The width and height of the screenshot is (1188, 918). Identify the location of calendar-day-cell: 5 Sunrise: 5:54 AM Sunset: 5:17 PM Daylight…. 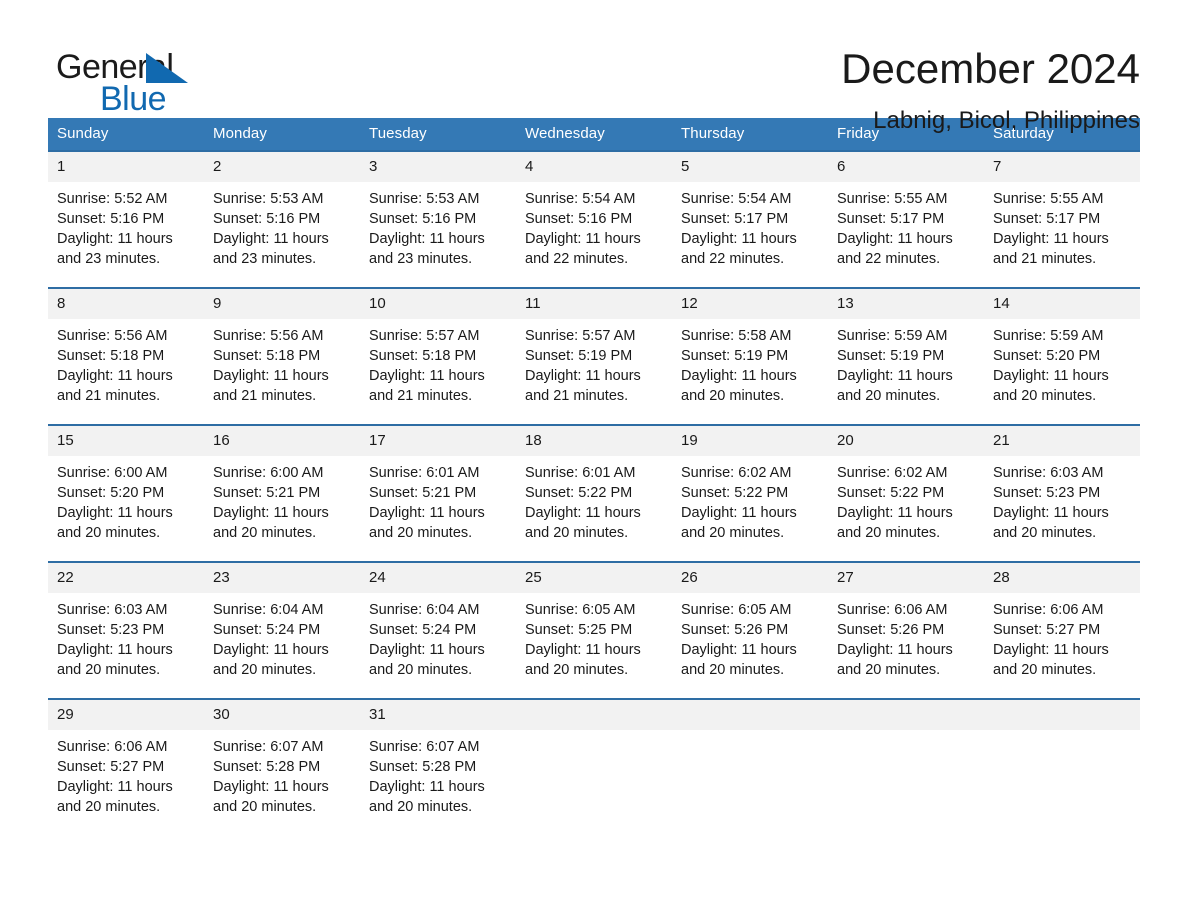
(750, 219).